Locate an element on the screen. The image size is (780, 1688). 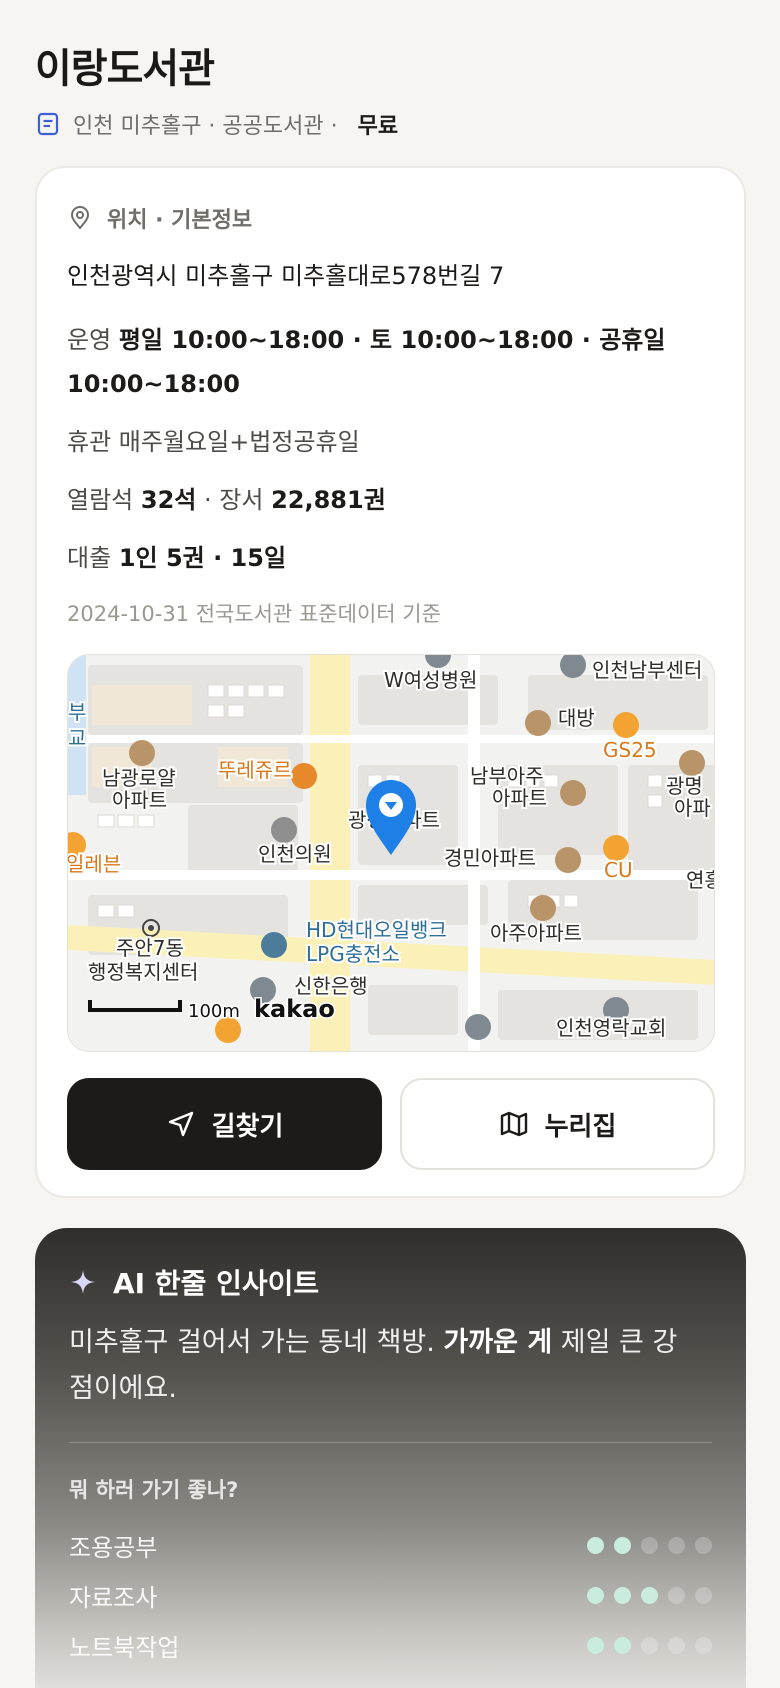
map-label-left-edge-2: 교 is located at coordinates (77, 738).